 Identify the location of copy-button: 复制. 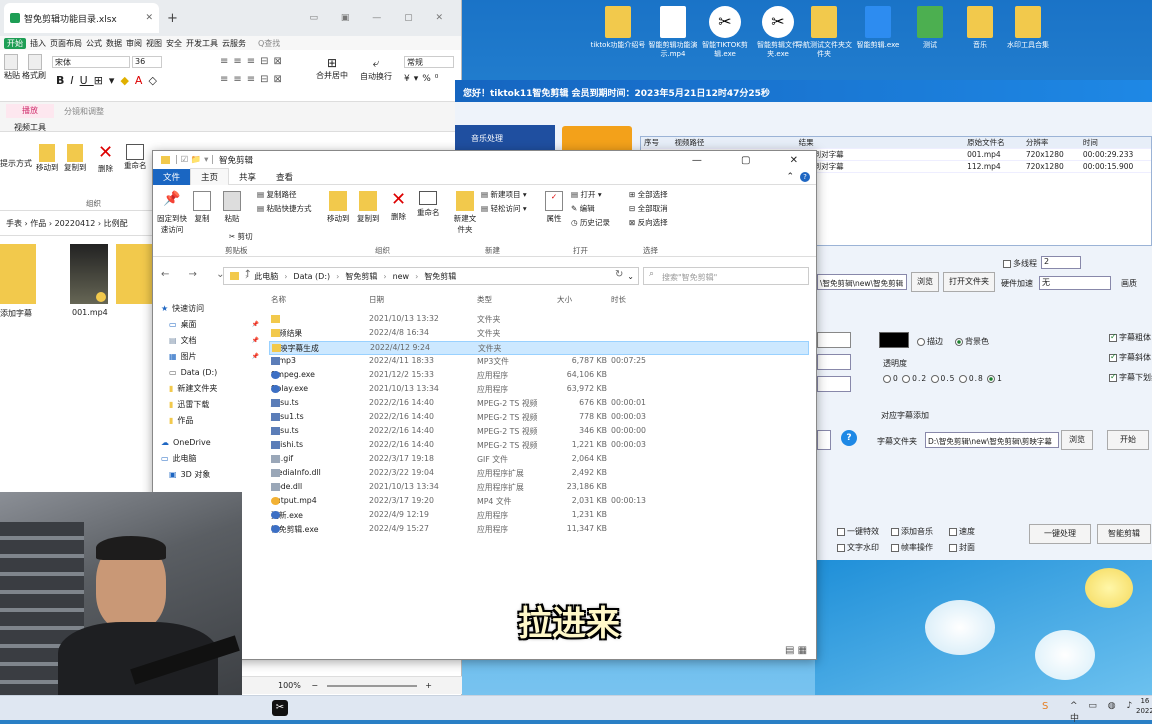
(202, 207).